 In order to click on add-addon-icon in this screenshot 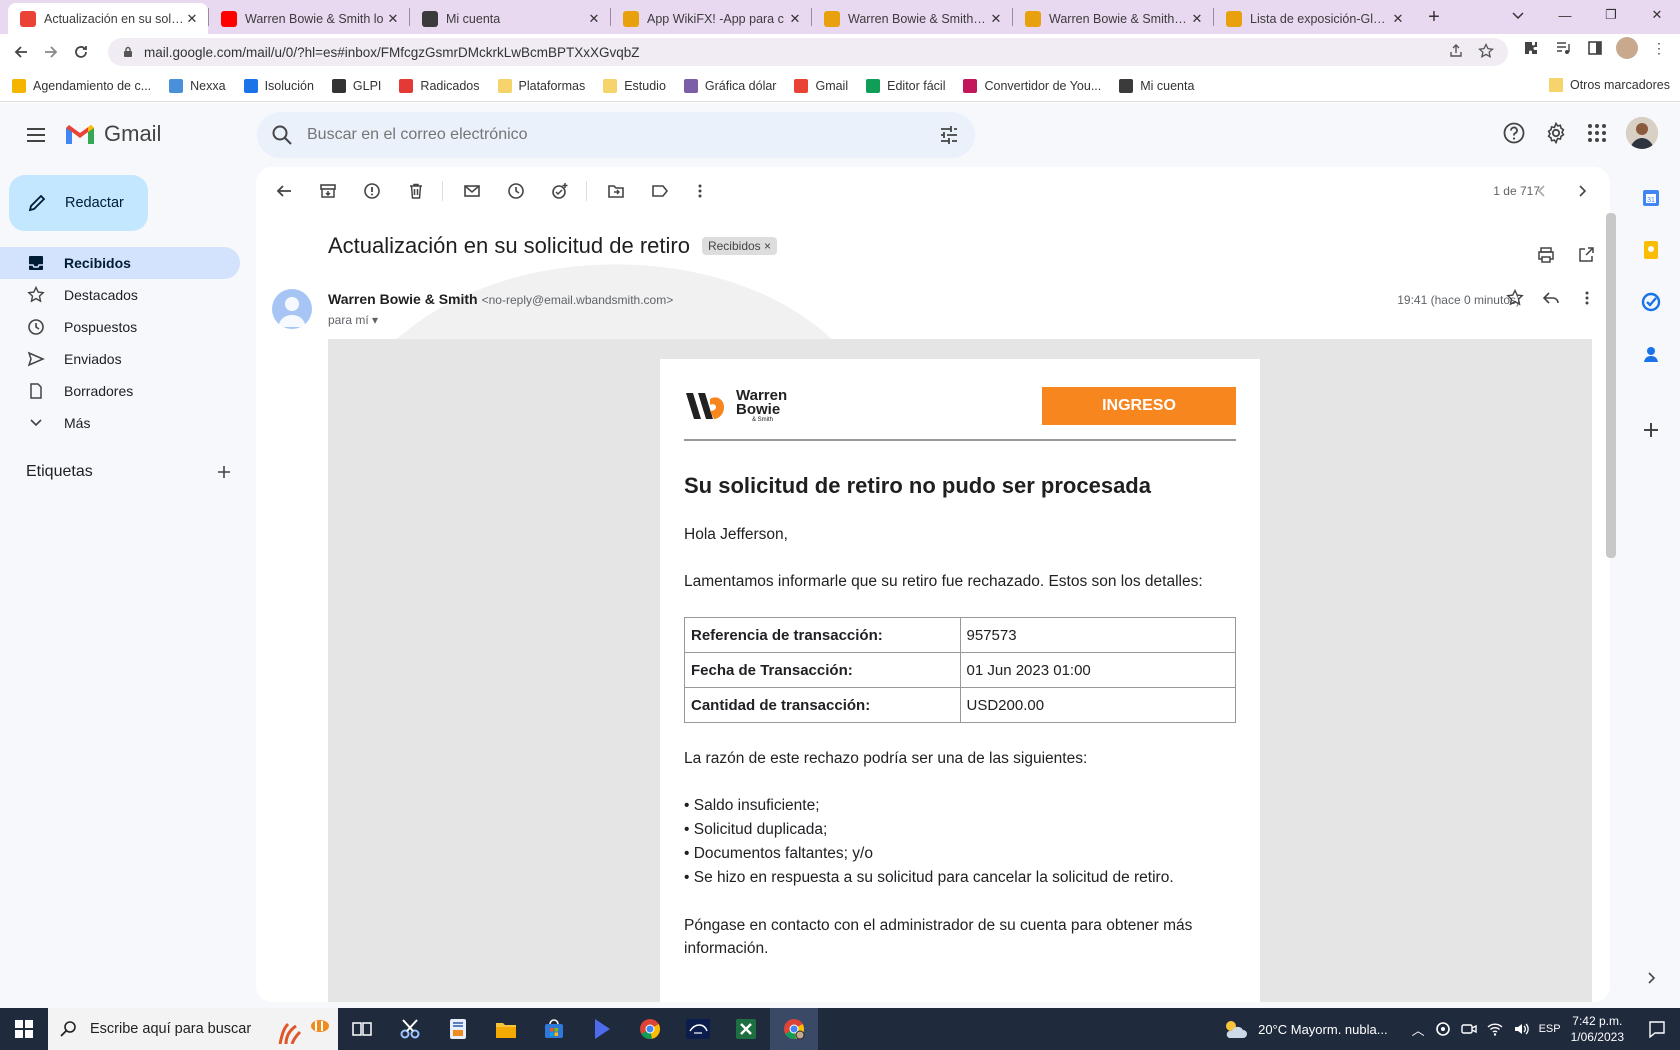, I will do `click(1651, 430)`.